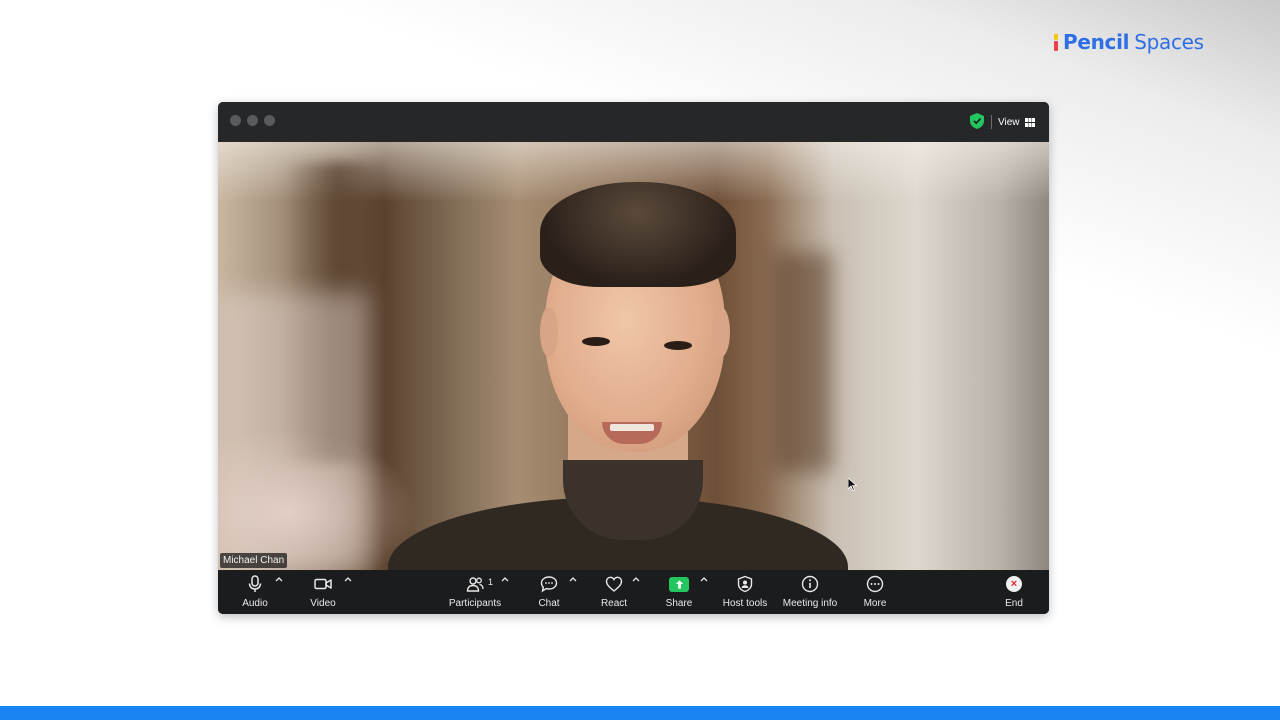 The image size is (1280, 720). Describe the element at coordinates (254, 560) in the screenshot. I see `participant-name-tag: Michael Chan` at that location.